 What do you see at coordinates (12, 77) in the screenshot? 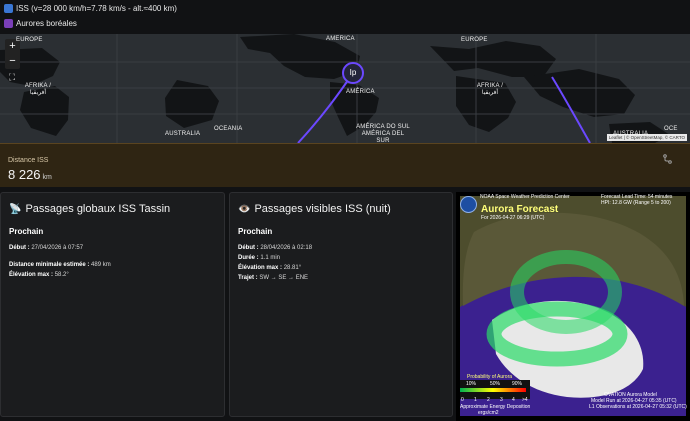
I see `fullscreen-button: ⛶` at bounding box center [12, 77].